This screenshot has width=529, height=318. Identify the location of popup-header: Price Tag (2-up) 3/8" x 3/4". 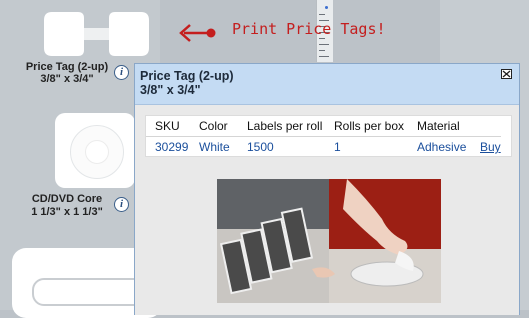
(327, 84).